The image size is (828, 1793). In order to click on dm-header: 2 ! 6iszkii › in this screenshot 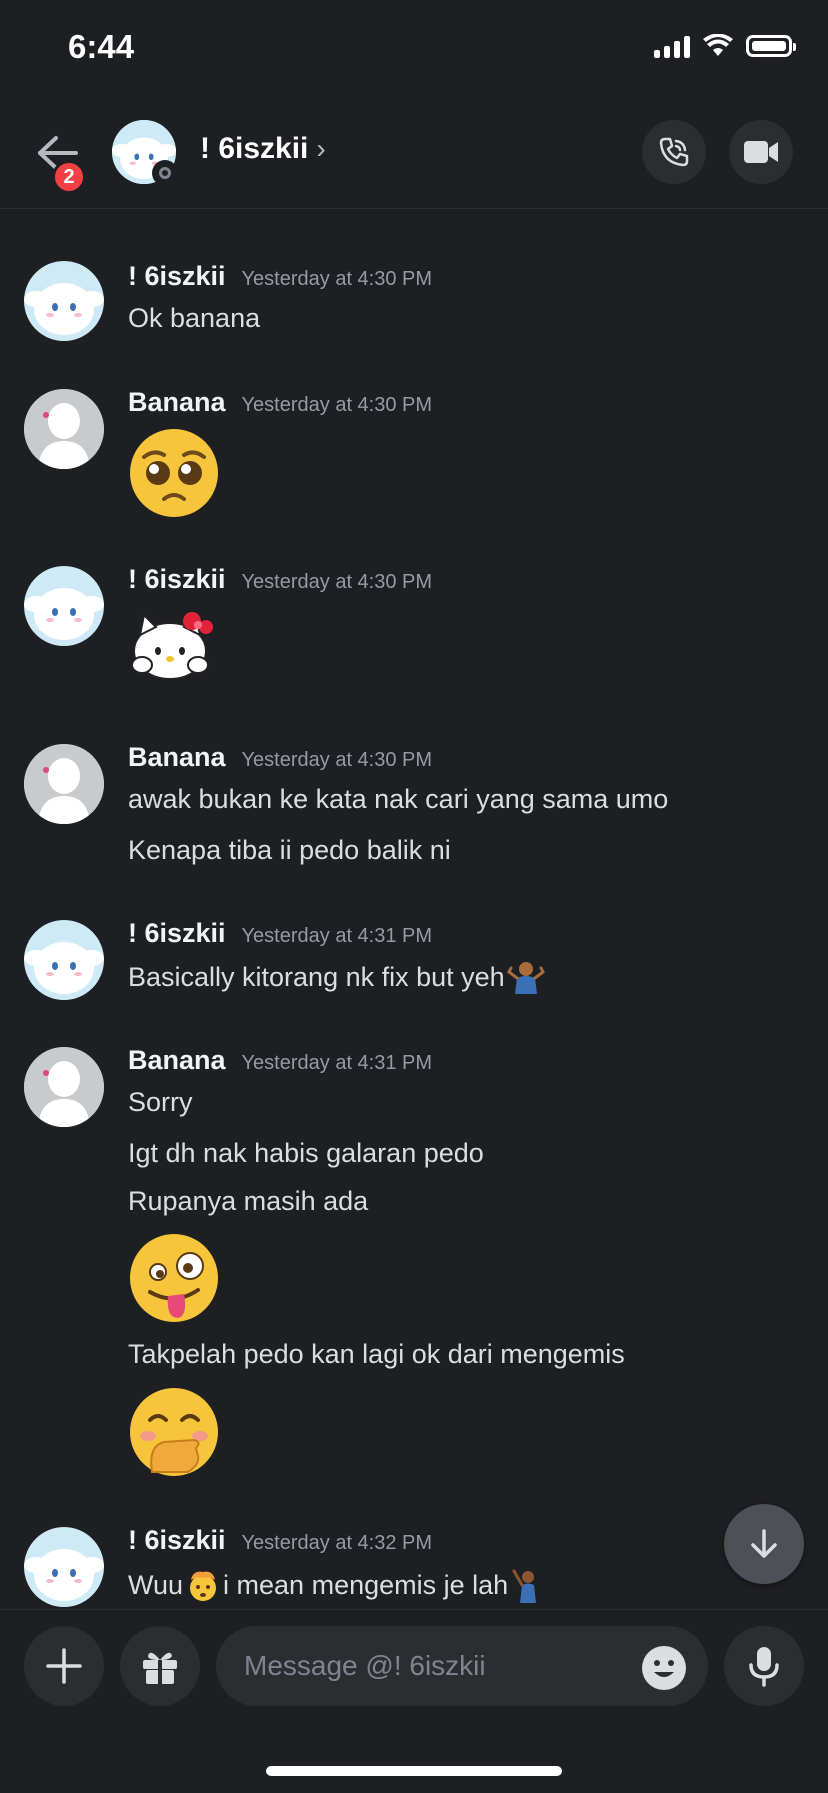, I will do `click(414, 154)`.